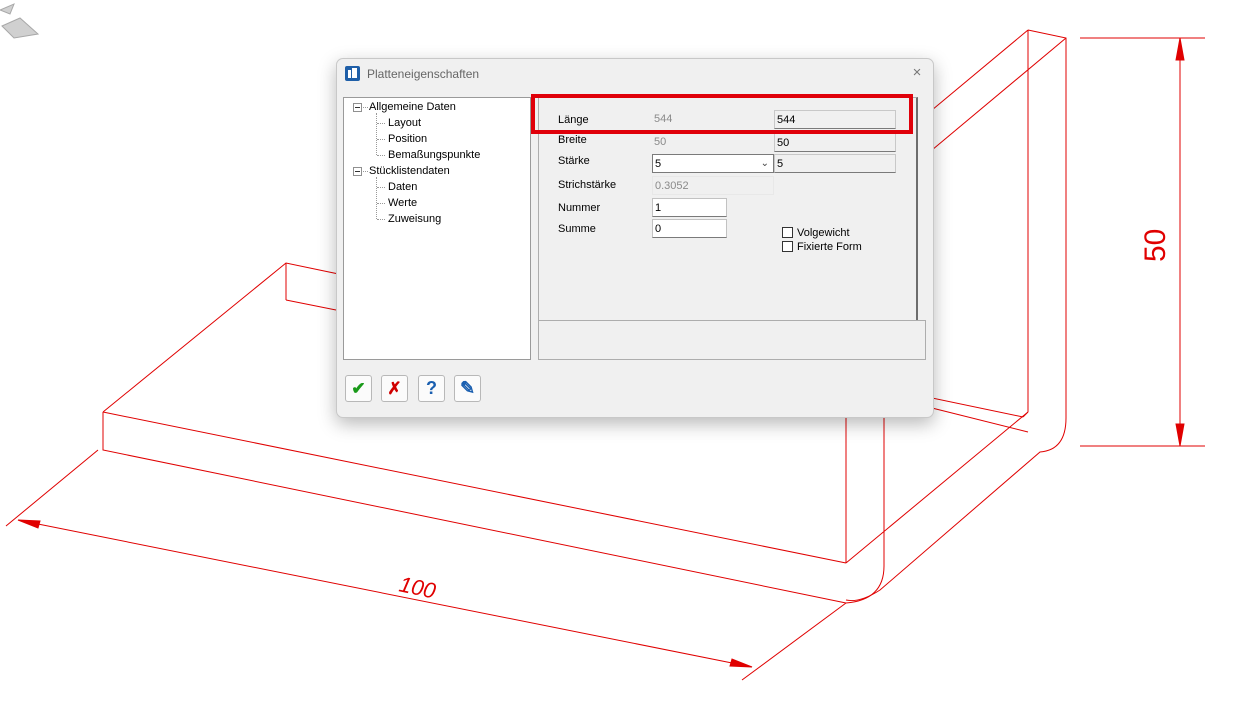 The image size is (1244, 702). What do you see at coordinates (1155, 245) in the screenshot?
I see `dimension-height-label: 50` at bounding box center [1155, 245].